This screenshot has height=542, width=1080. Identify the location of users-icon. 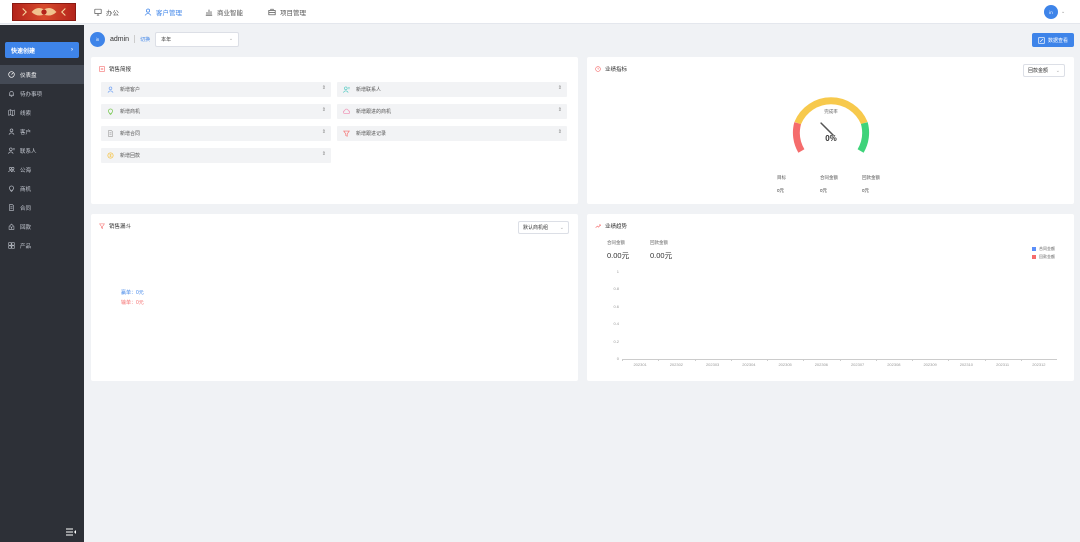
(11, 170).